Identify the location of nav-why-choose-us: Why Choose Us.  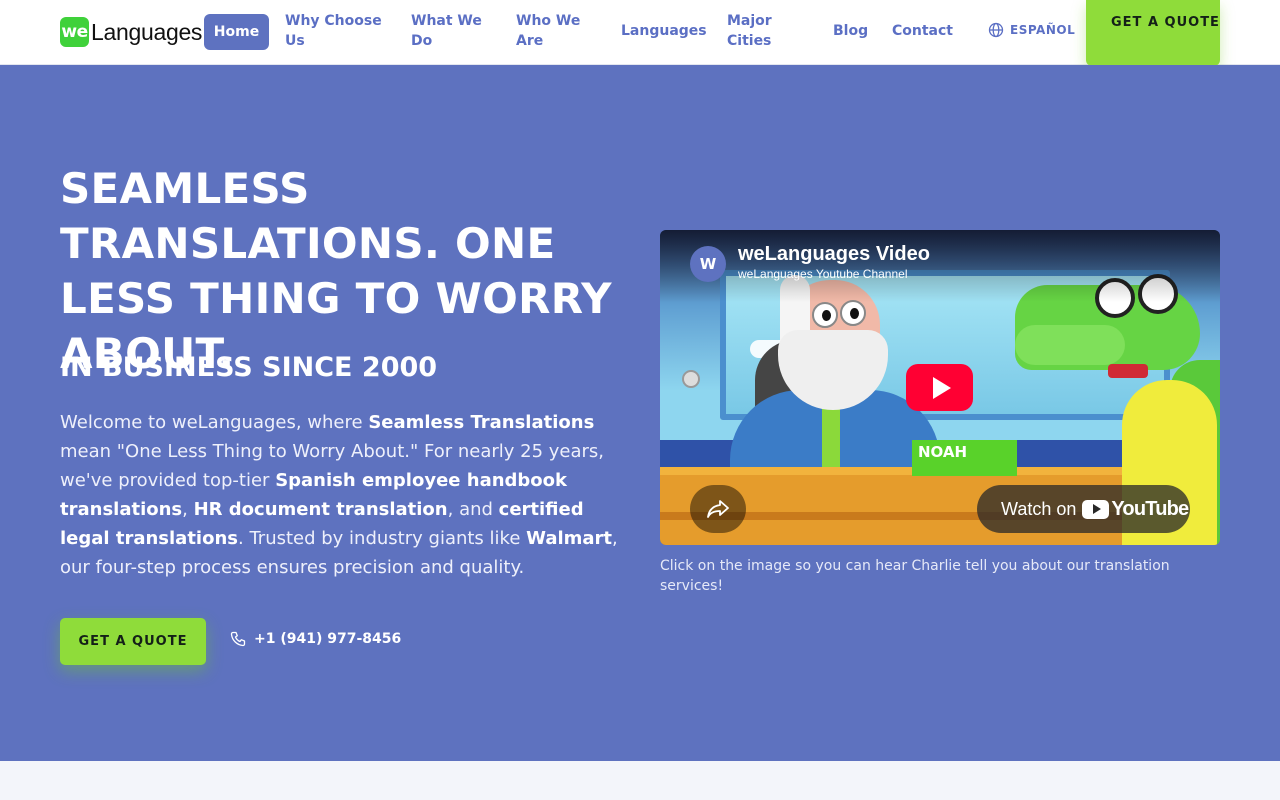
(335, 31).